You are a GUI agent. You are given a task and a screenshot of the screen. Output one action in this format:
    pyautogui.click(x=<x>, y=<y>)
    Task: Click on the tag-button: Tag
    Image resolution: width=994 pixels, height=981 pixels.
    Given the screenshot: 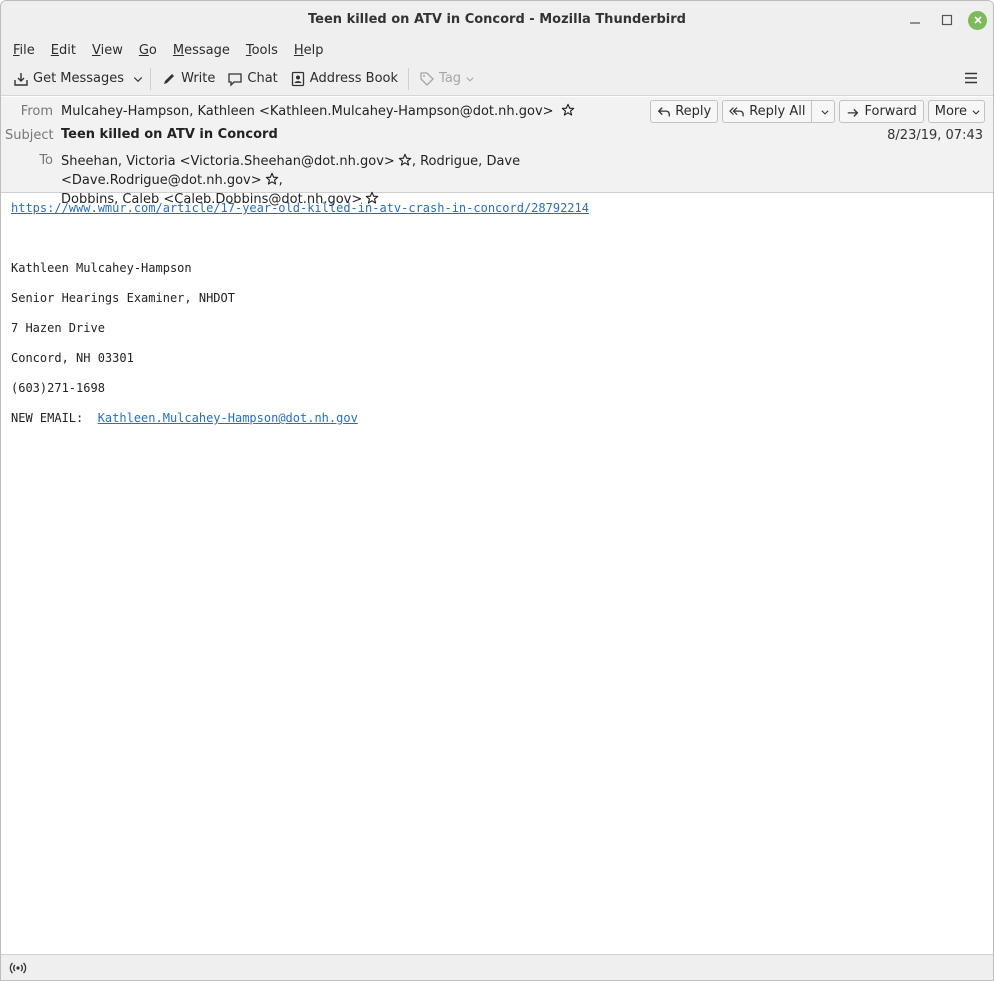 What is the action you would take?
    pyautogui.click(x=447, y=79)
    